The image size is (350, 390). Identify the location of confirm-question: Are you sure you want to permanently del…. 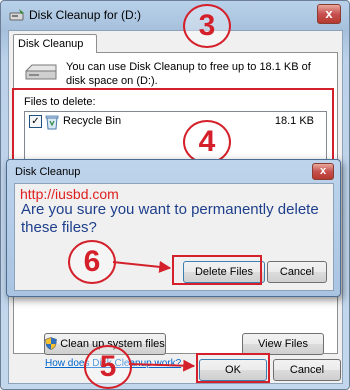
(170, 218).